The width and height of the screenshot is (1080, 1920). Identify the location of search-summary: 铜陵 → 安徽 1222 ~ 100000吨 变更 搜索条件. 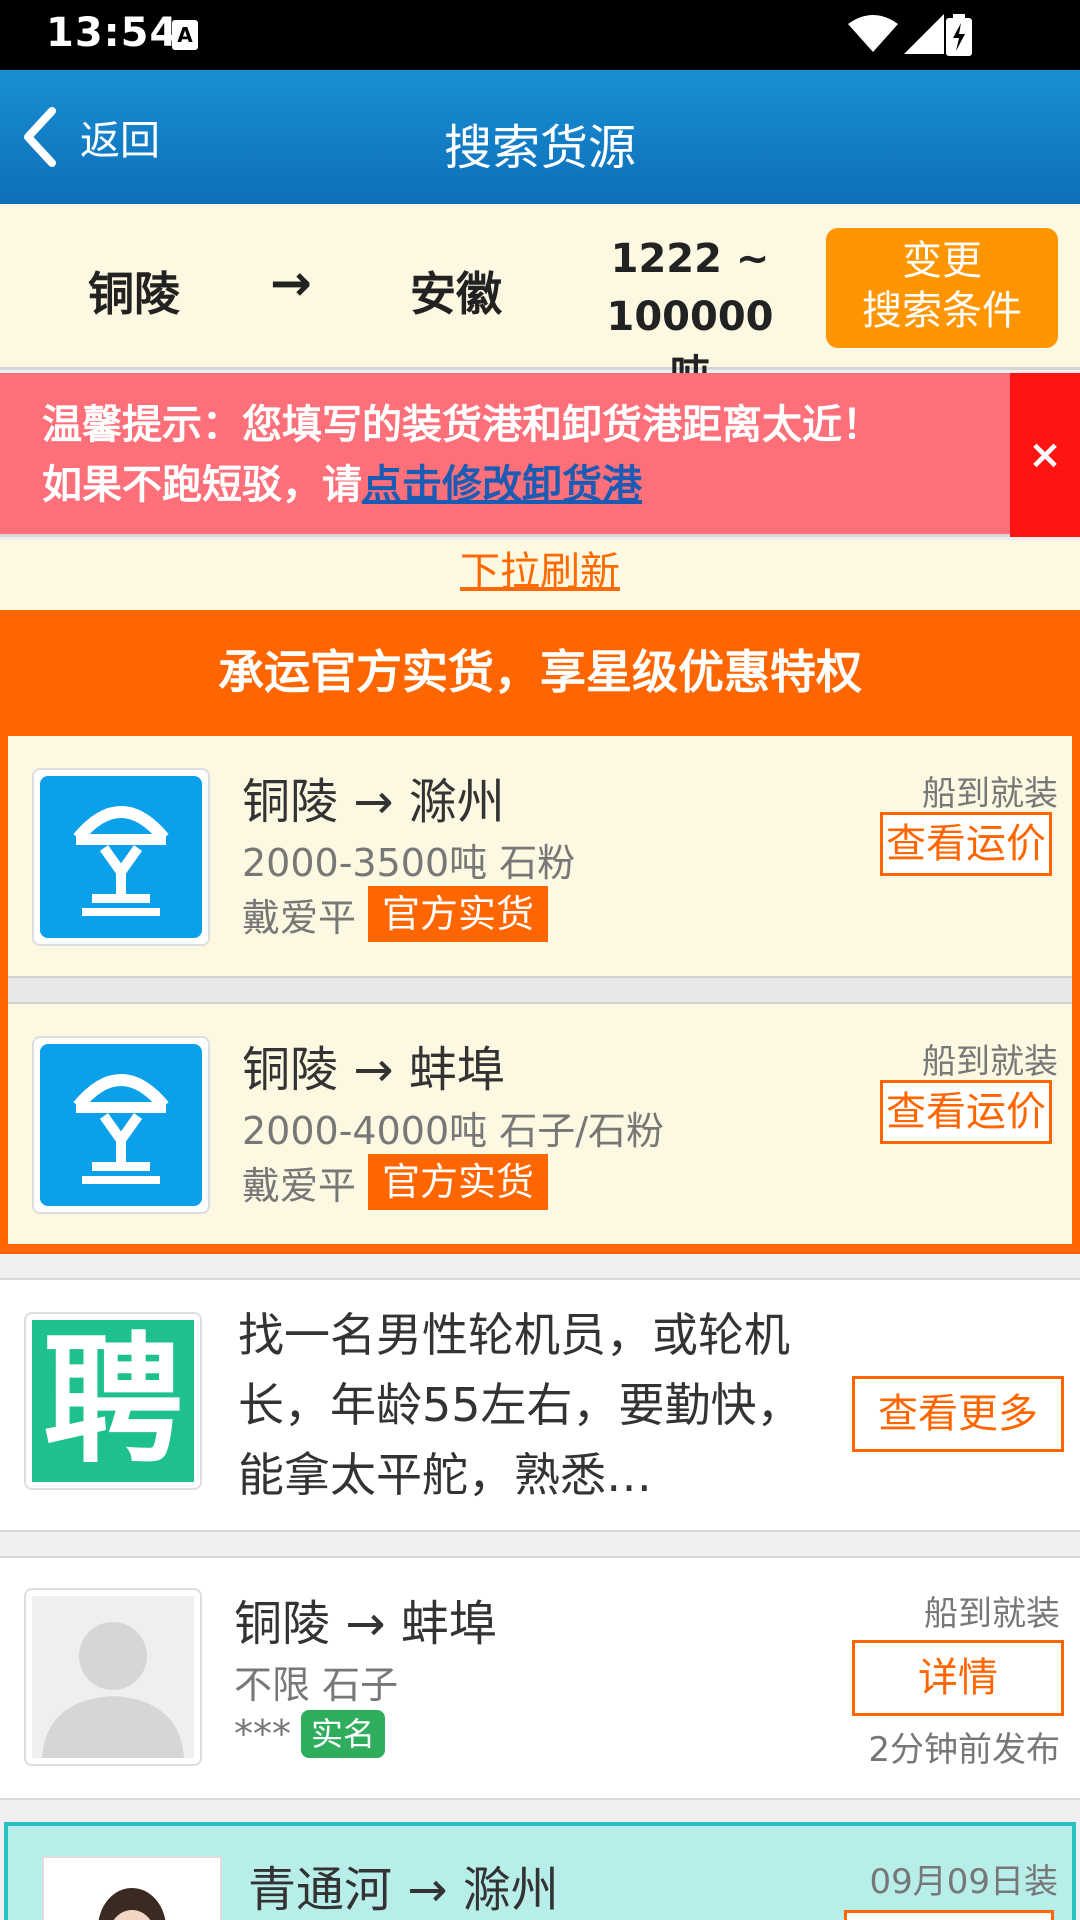
(540, 301).